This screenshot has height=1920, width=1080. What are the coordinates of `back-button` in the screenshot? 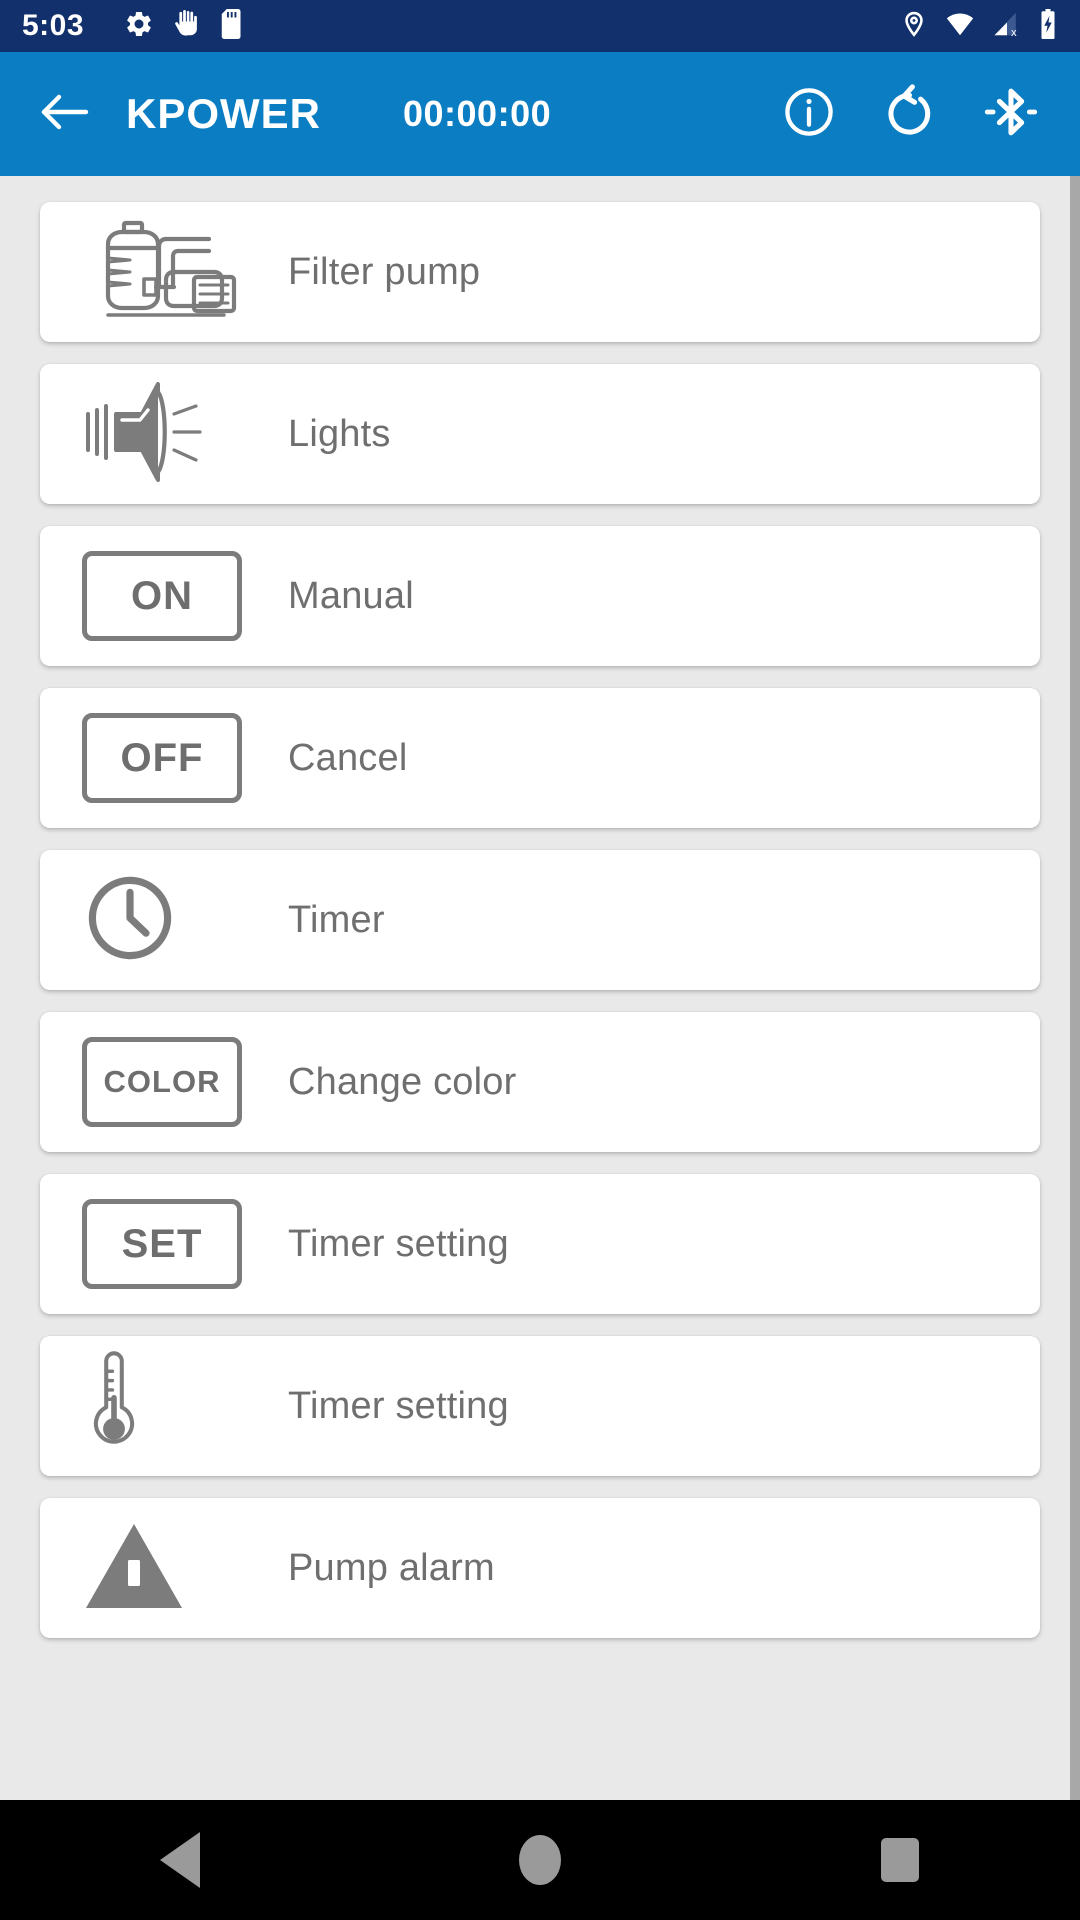 It's located at (66, 114).